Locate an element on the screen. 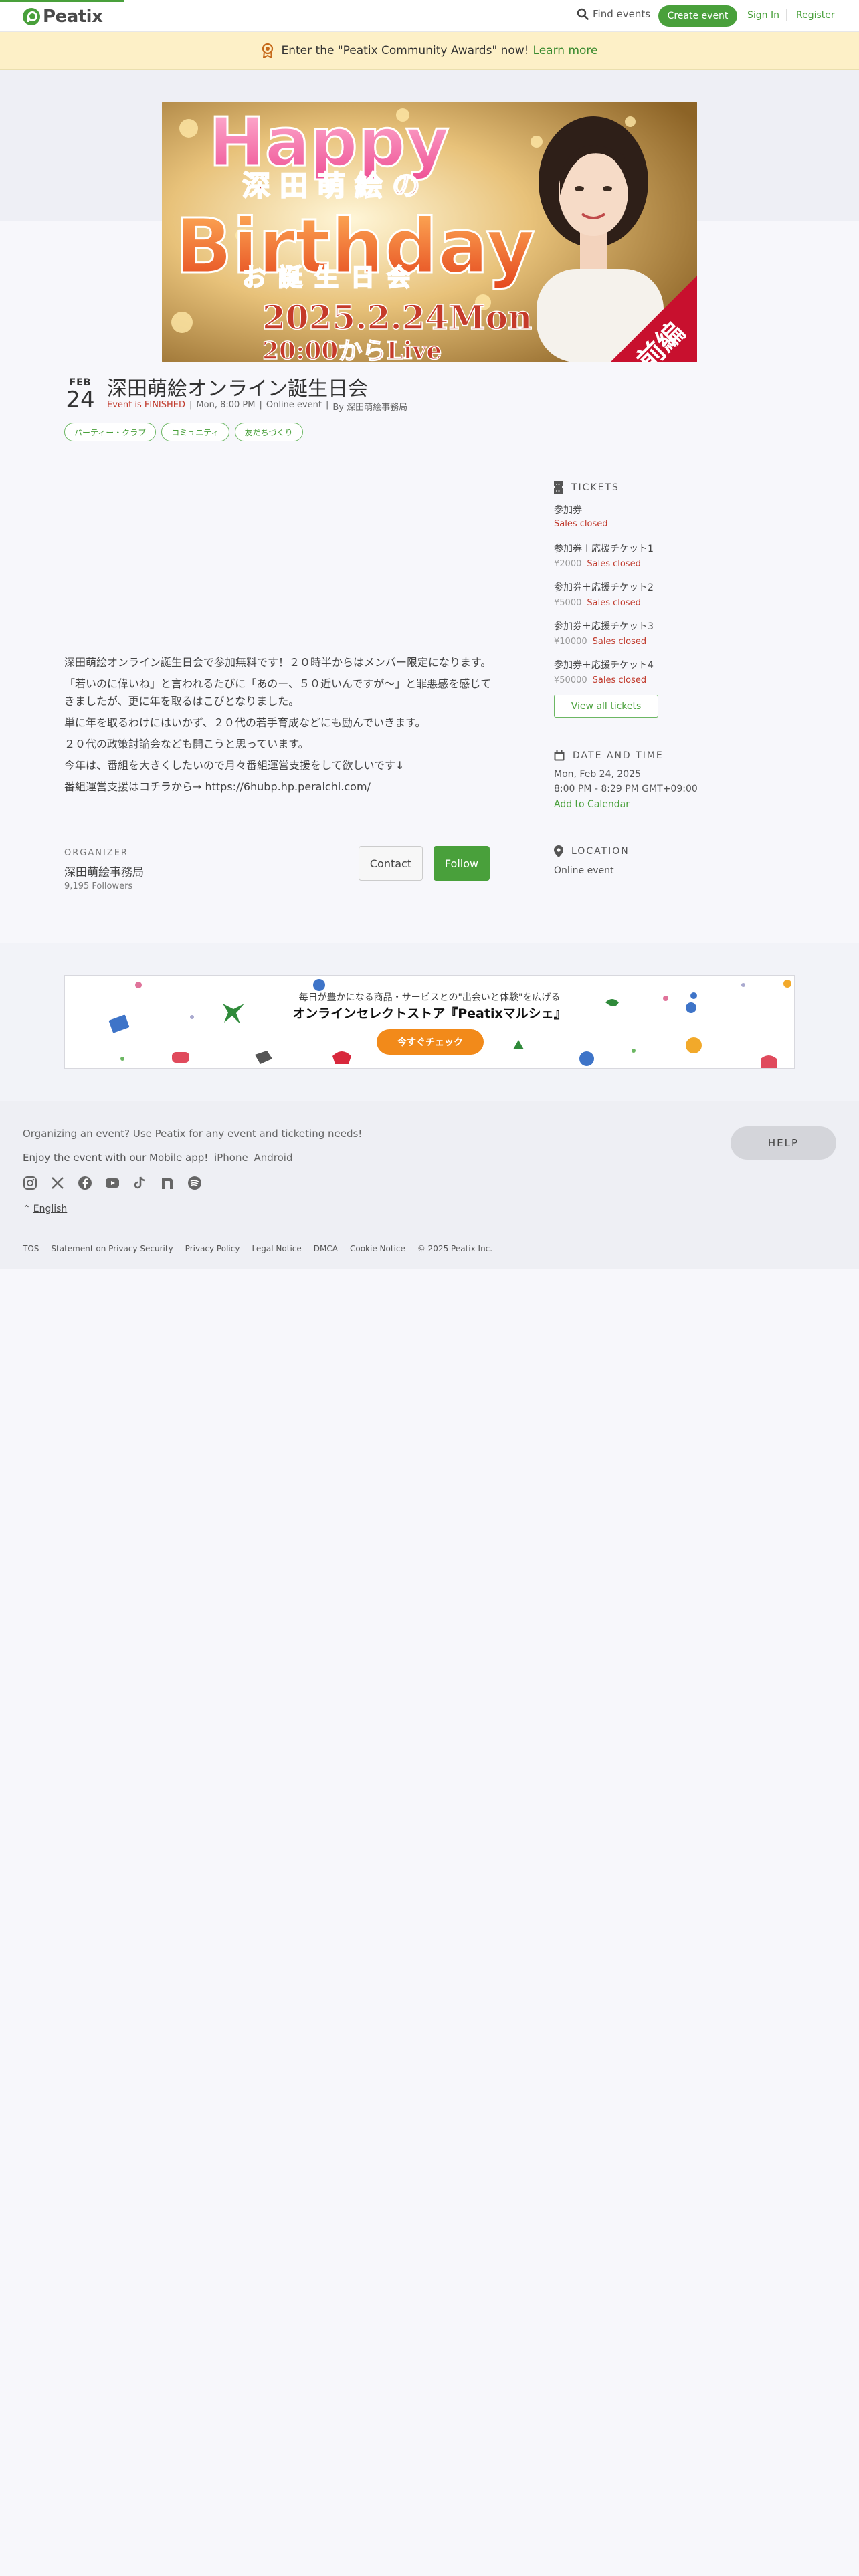  facebook-icon is located at coordinates (85, 1183).